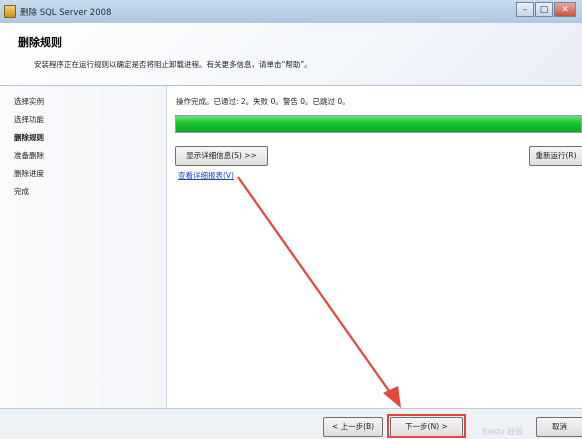  I want to click on operation-status: 操作完成。已通过: 2。失败 0。警告 0。已跳过 0。, so click(263, 101).